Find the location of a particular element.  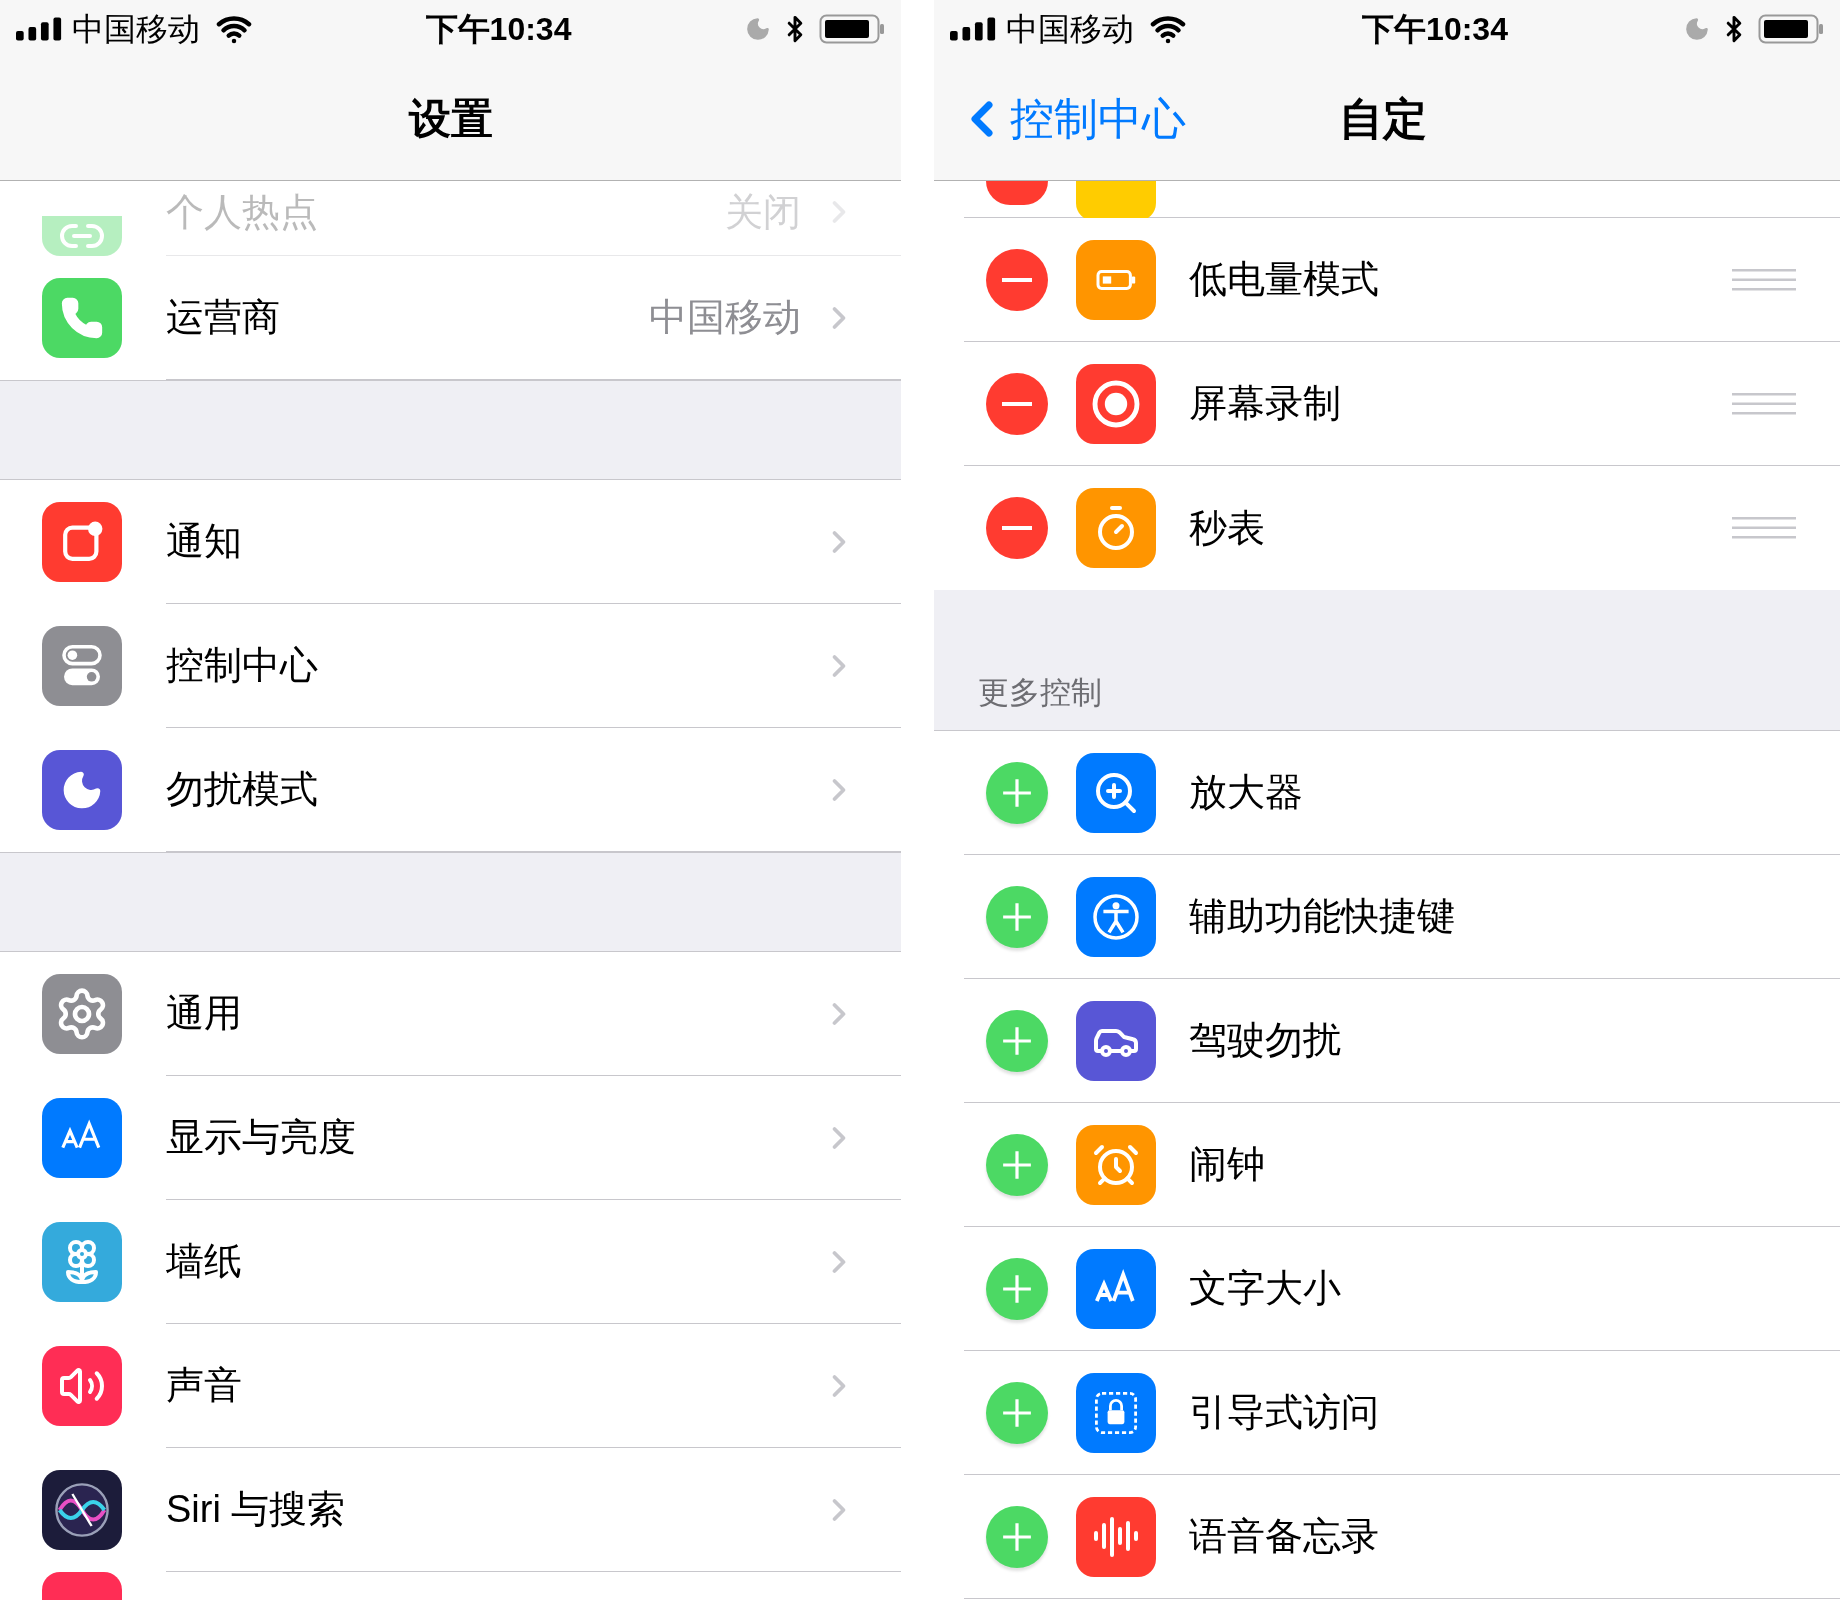

row-label: 个人热点 is located at coordinates (242, 212).